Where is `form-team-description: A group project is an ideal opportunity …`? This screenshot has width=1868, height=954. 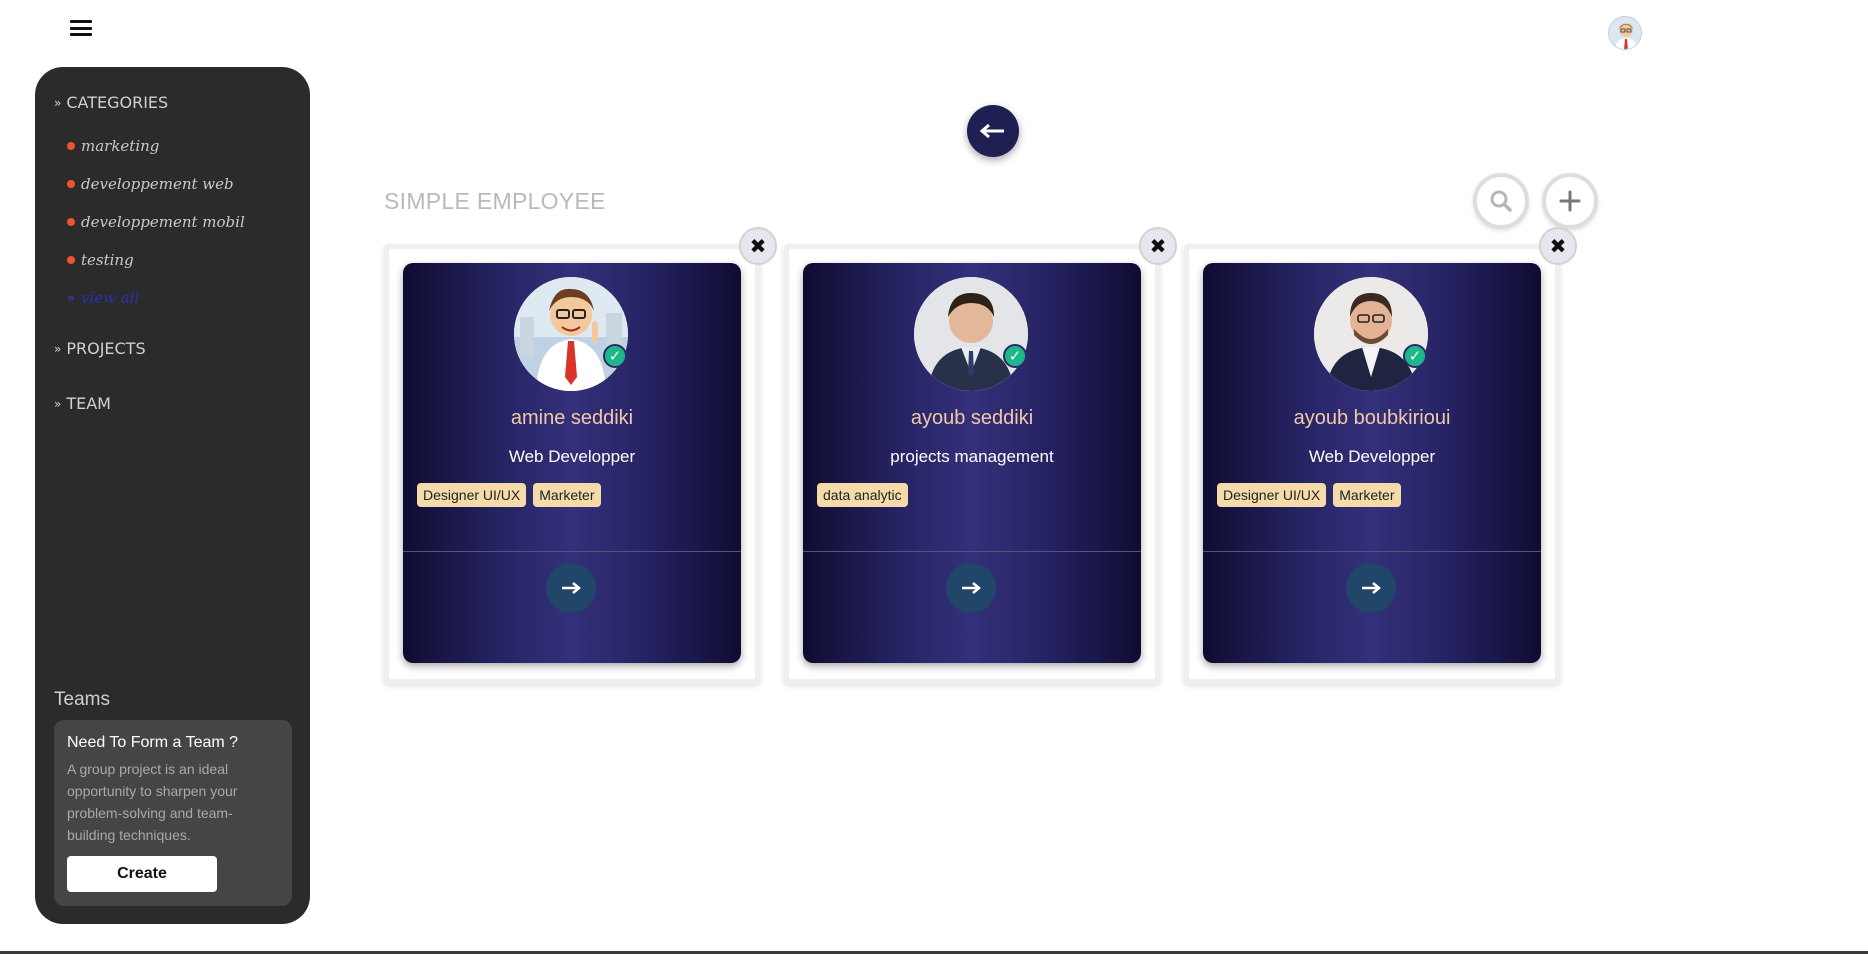
form-team-description: A group project is an ideal opportunity … is located at coordinates (152, 802).